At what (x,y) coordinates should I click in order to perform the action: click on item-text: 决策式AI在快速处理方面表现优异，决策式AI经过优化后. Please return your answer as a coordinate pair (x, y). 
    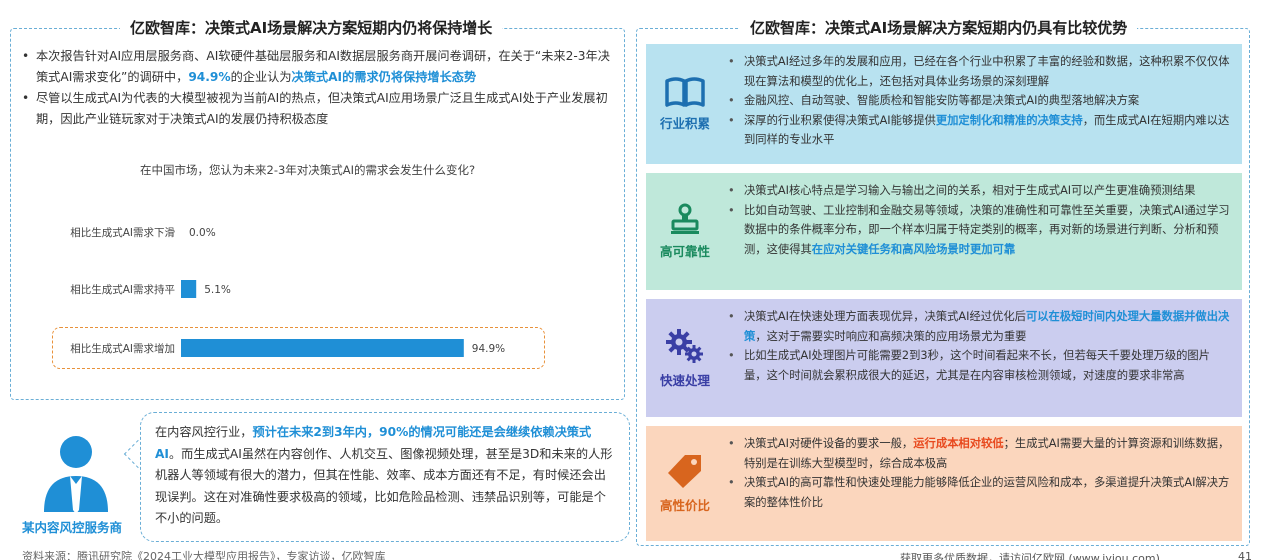
    Looking at the image, I should click on (885, 316).